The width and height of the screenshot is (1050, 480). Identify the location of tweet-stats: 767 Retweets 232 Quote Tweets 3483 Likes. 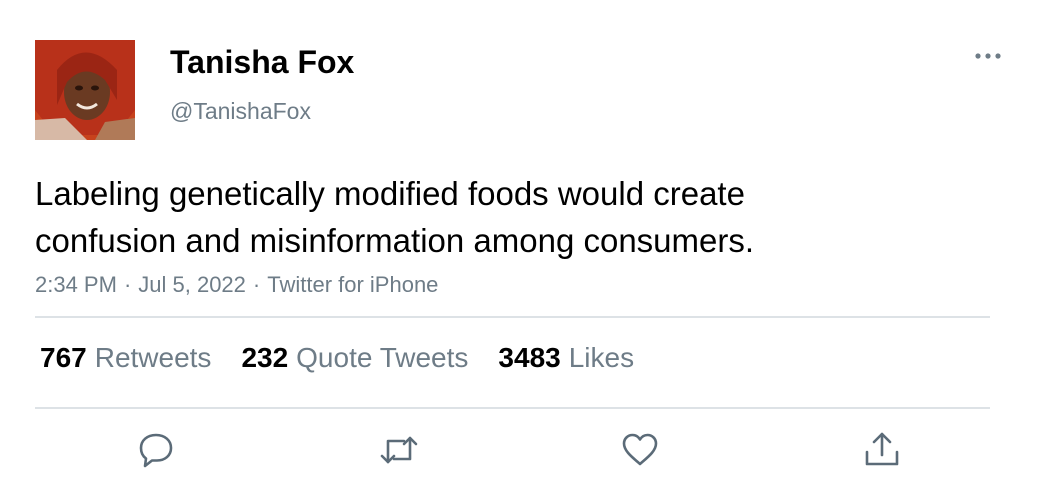
(352, 358).